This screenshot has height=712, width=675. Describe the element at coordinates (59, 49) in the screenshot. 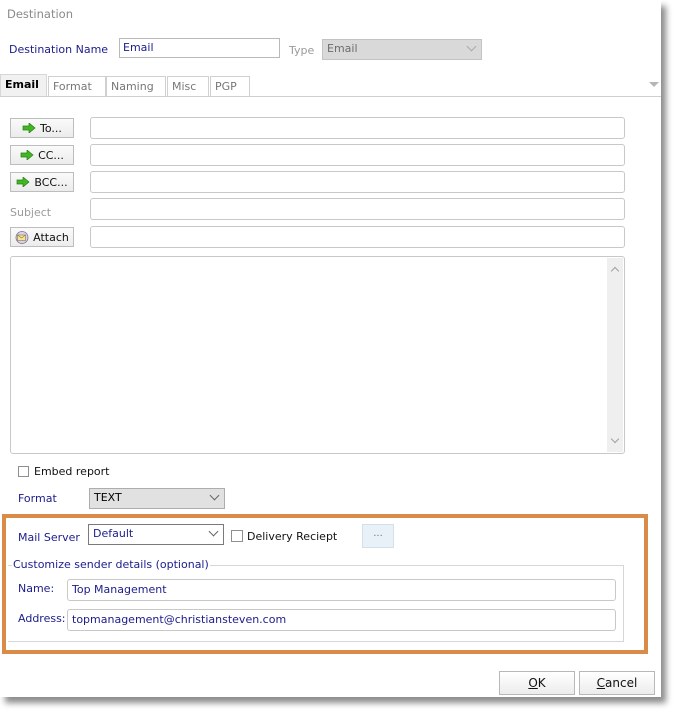

I see `destination-name-label: Destination Name` at that location.